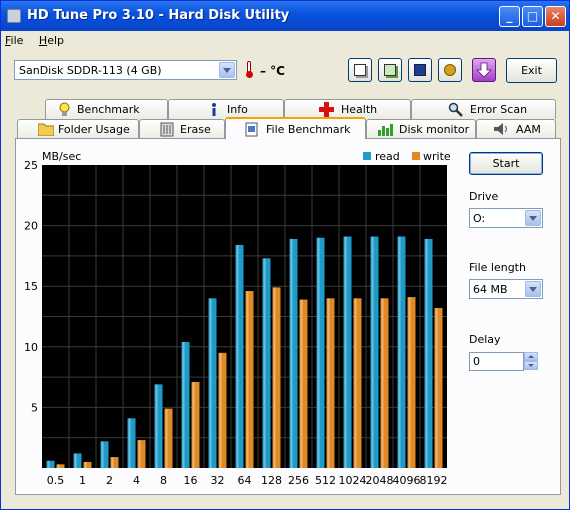 The image size is (580, 525). Describe the element at coordinates (407, 480) in the screenshot. I see `x-tick-label: 4096` at that location.